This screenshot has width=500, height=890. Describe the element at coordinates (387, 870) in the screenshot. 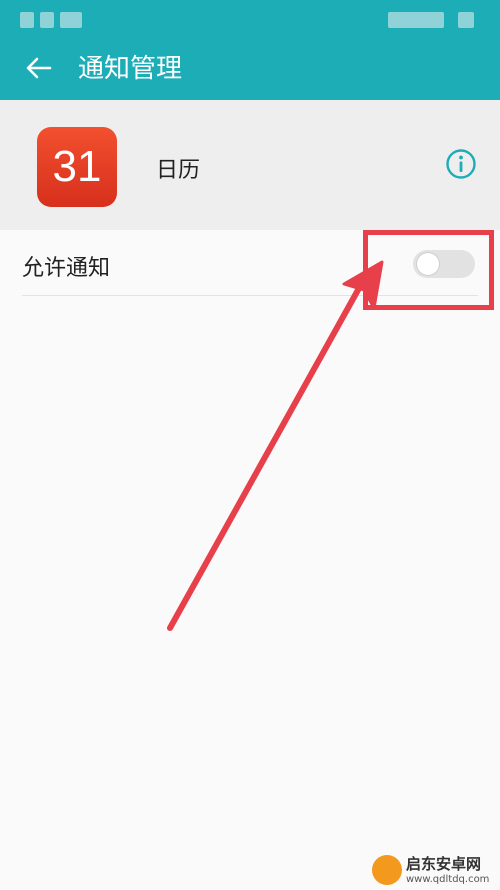

I see `watermark-logo-icon` at that location.